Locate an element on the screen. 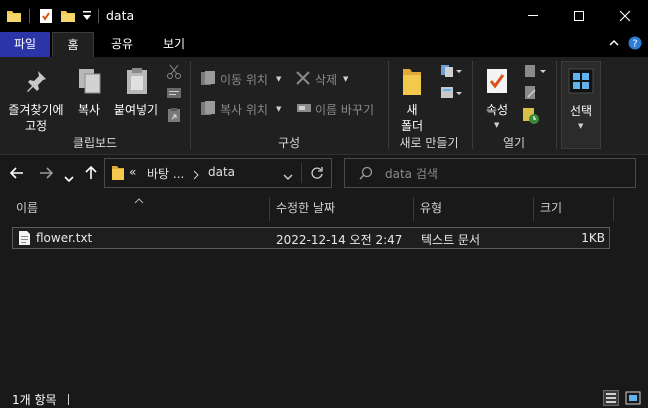  text-file-icon is located at coordinates (24, 239).